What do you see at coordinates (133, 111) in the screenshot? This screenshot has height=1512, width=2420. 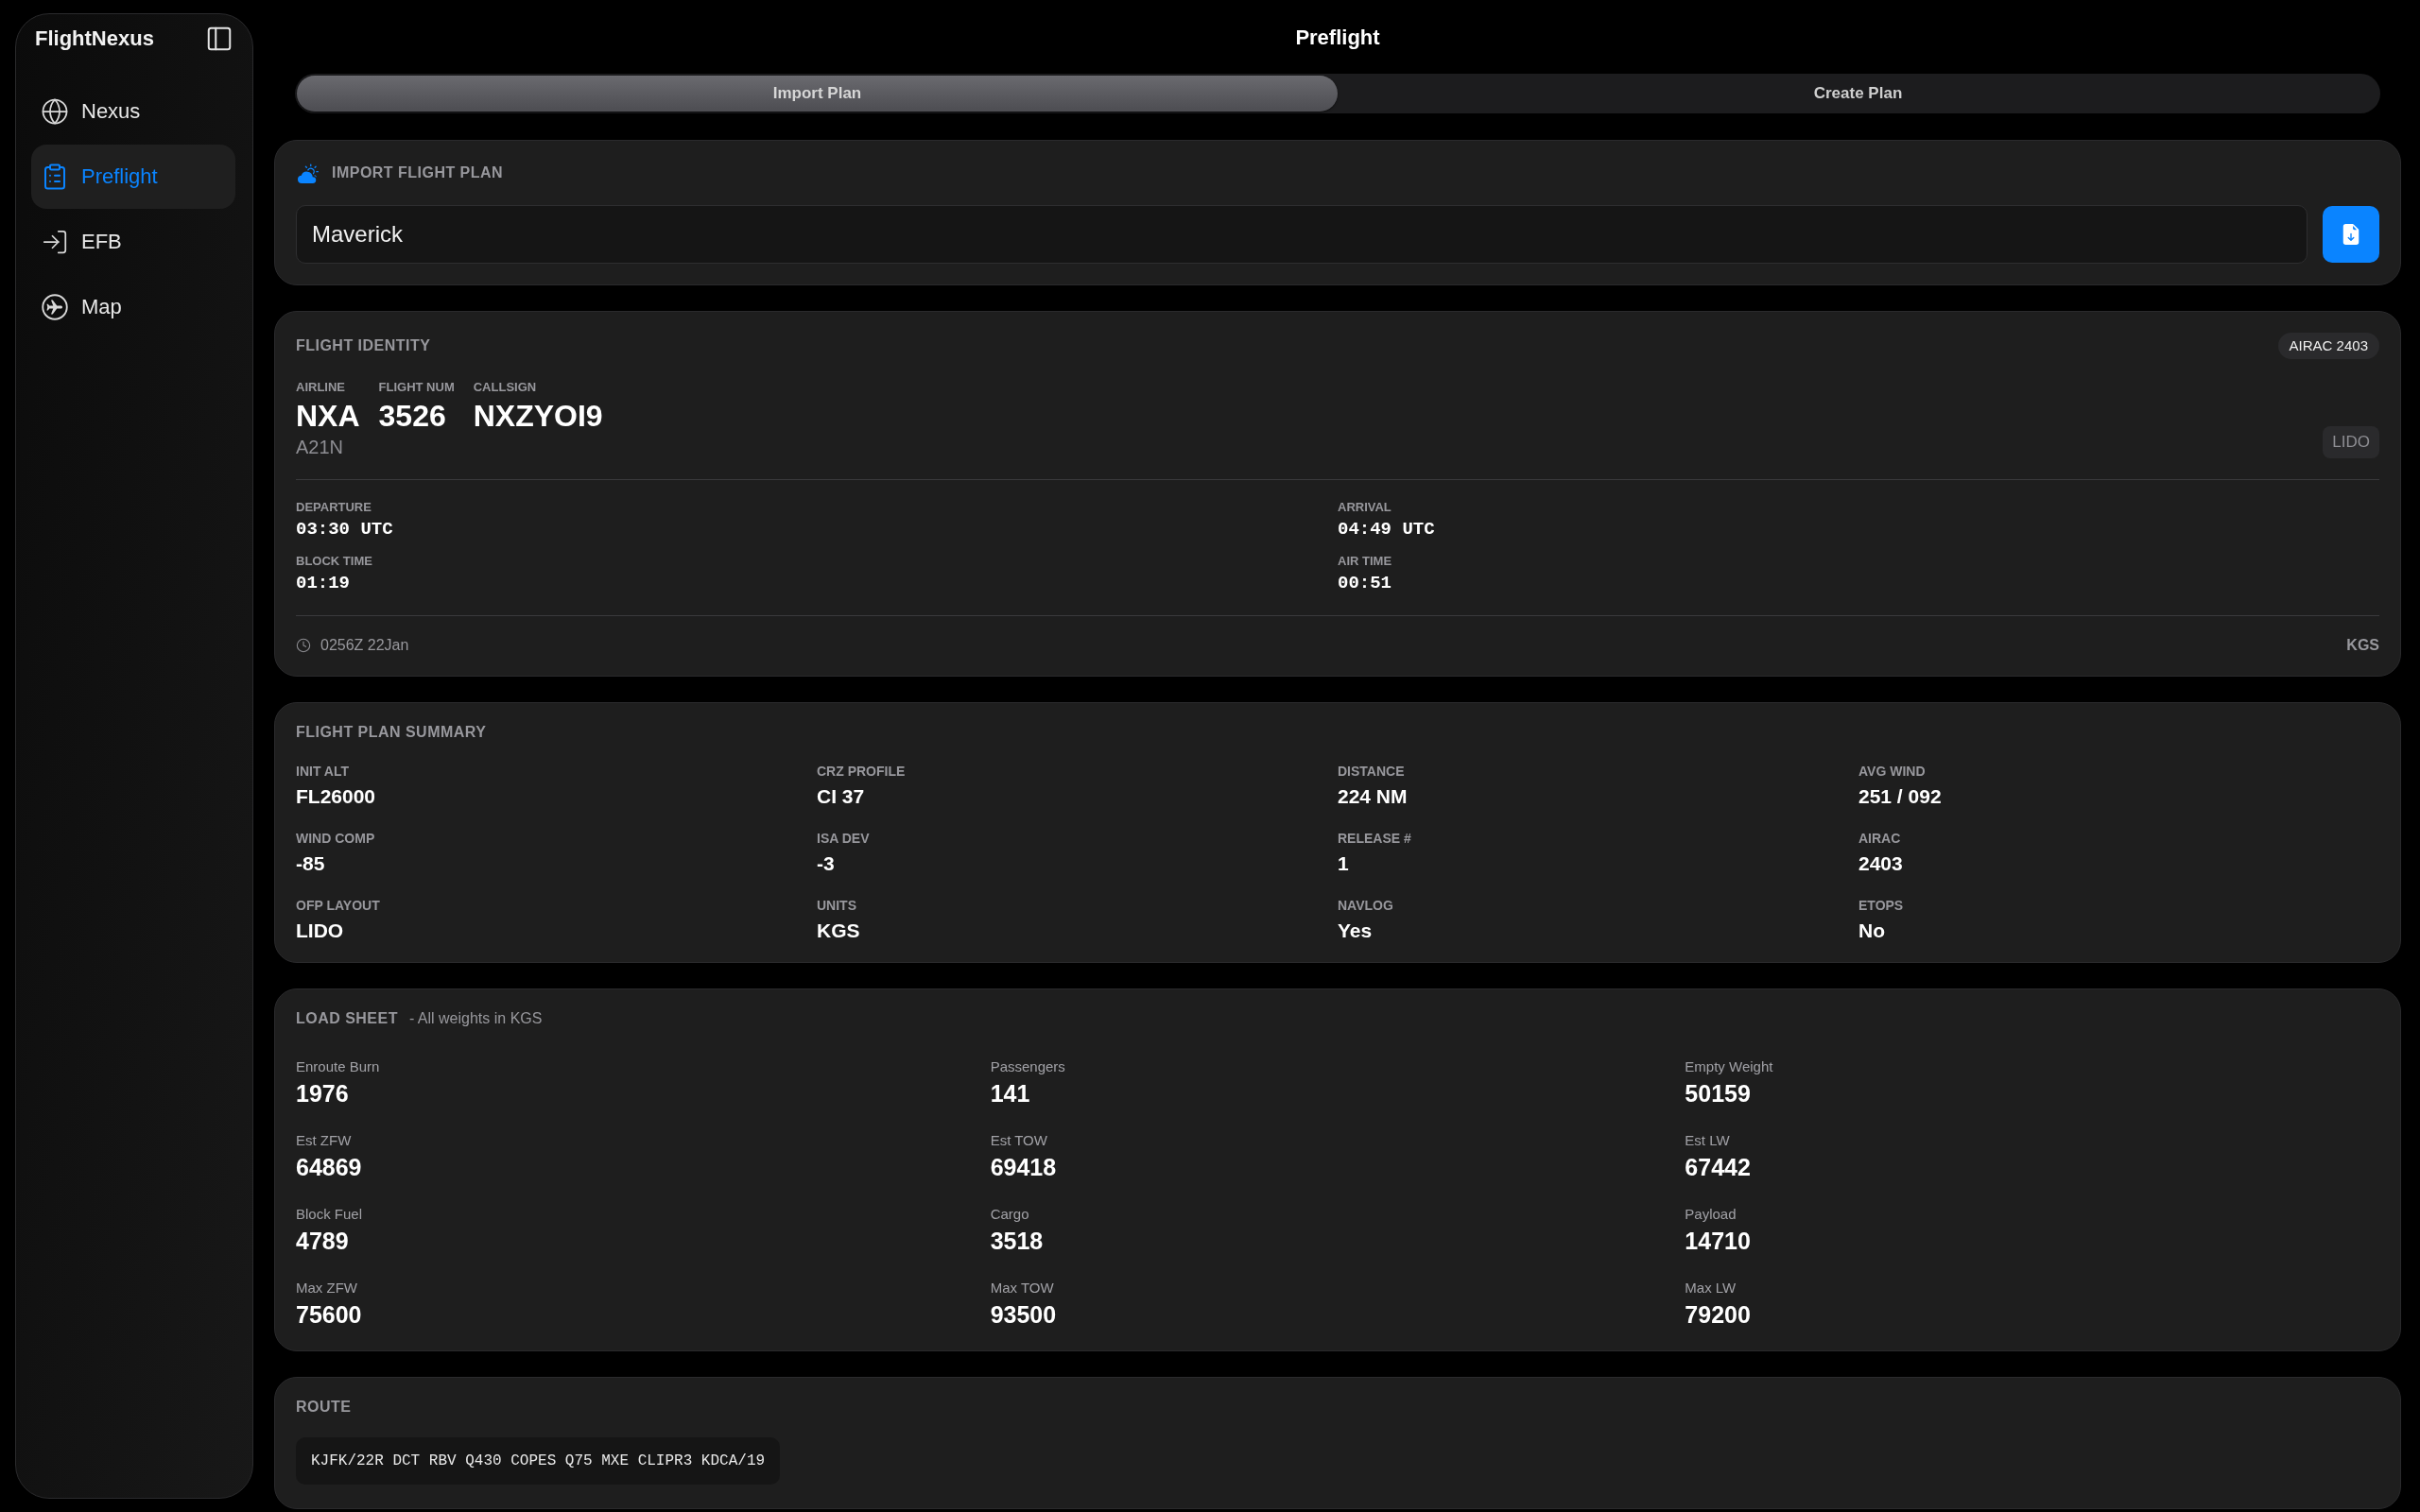 I see `nav-item: Nexus` at bounding box center [133, 111].